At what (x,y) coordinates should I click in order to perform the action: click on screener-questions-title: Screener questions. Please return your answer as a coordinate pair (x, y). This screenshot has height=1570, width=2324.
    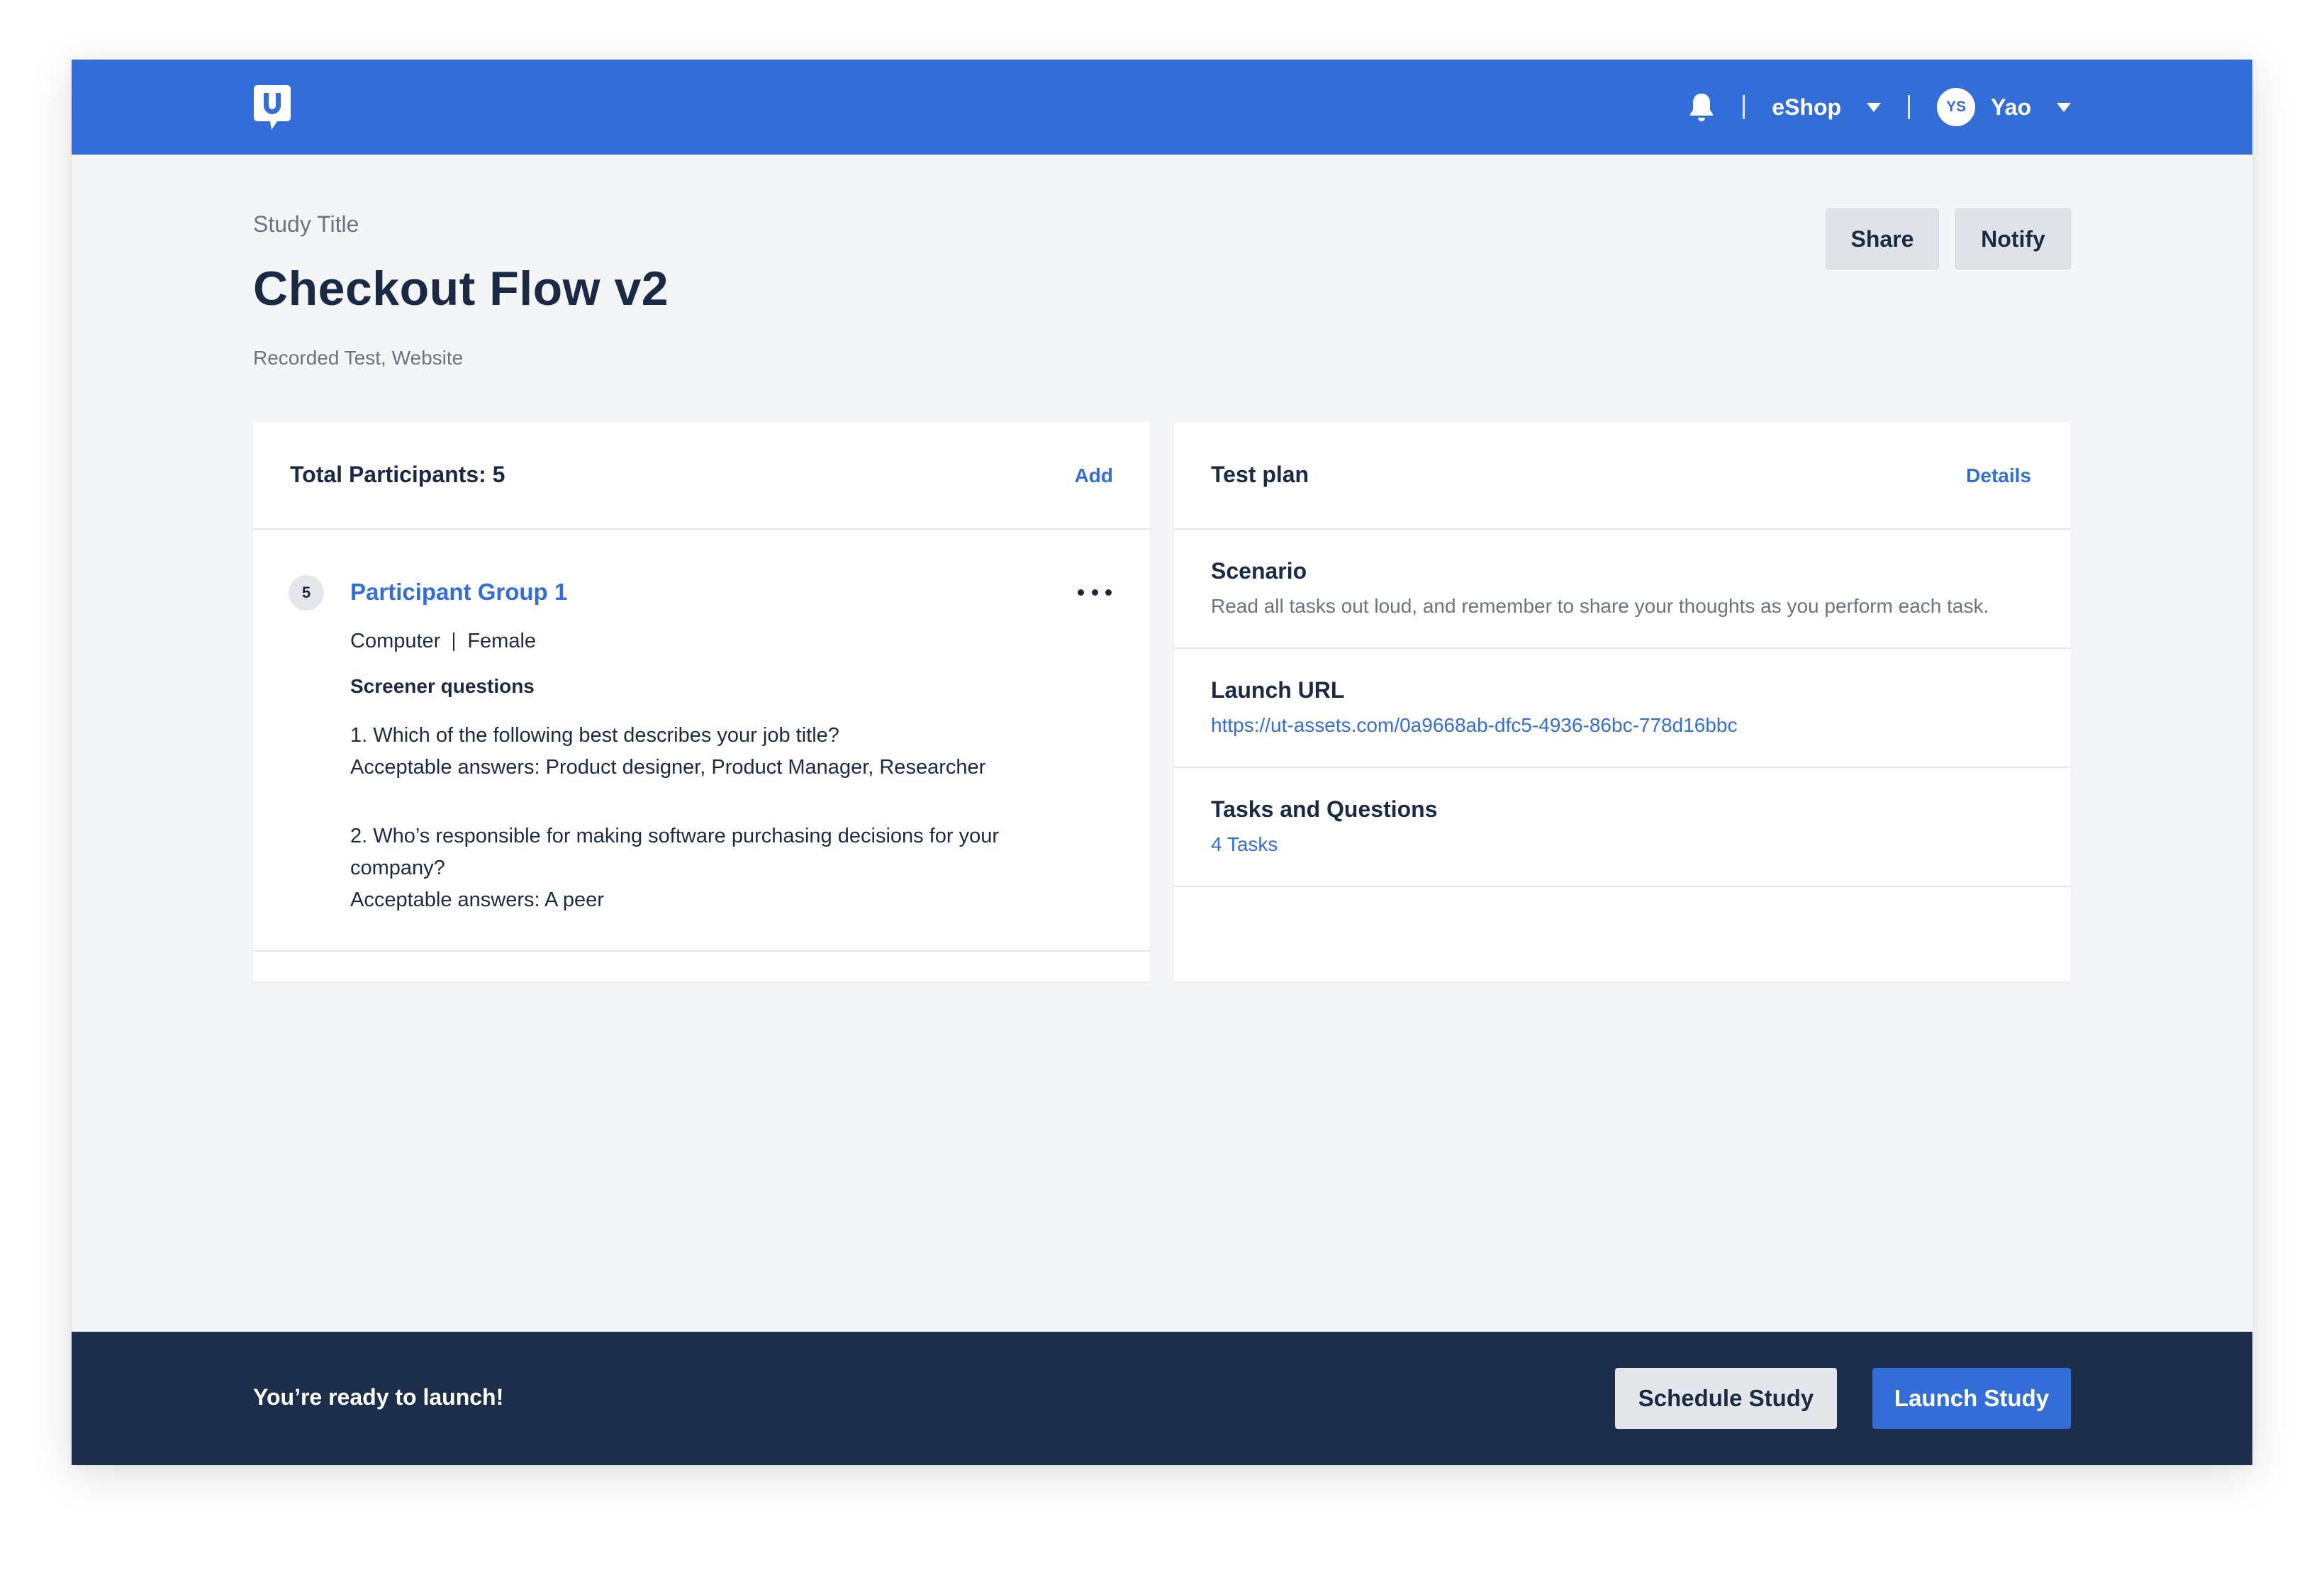
    Looking at the image, I should click on (442, 686).